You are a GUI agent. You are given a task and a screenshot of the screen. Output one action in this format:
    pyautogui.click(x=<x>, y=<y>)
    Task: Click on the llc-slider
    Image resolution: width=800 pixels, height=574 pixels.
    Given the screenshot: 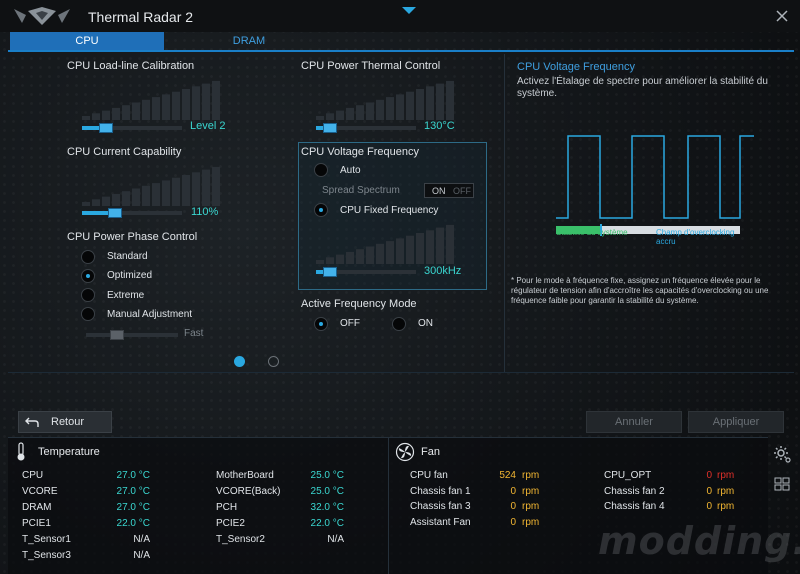 What is the action you would take?
    pyautogui.click(x=132, y=128)
    